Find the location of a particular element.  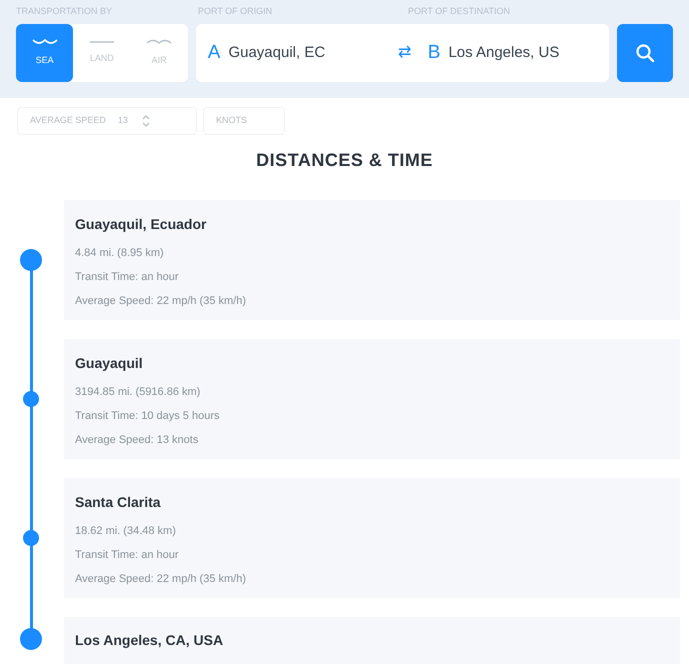

destination-input: Los Angeles, US is located at coordinates (504, 53).